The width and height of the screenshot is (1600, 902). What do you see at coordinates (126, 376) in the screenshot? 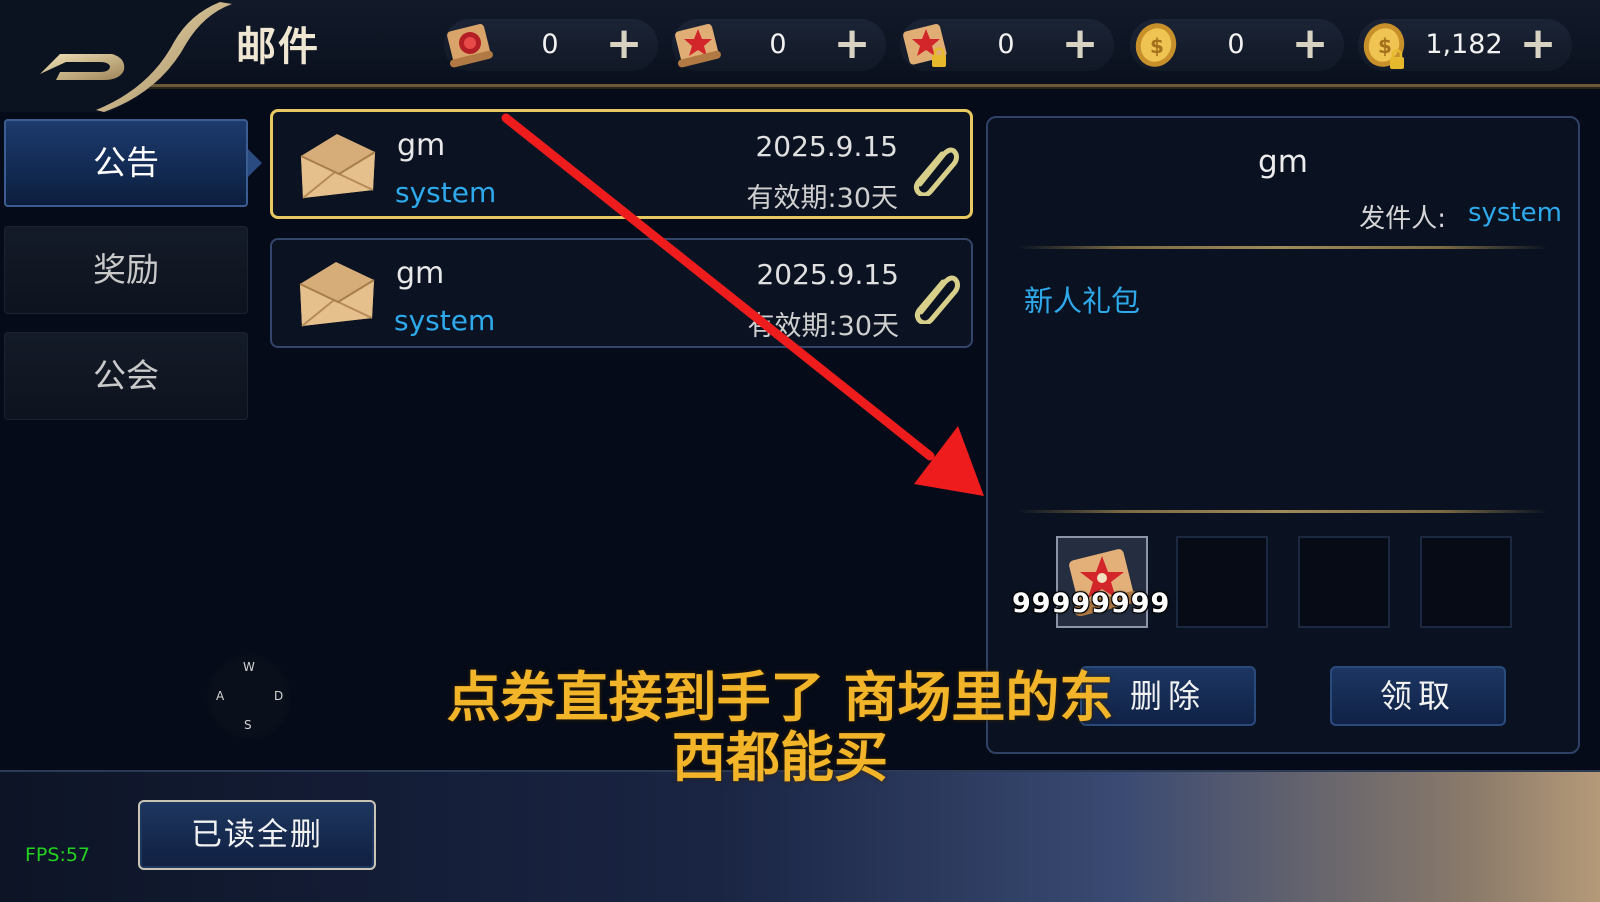
I see `tab-guild: 公会` at bounding box center [126, 376].